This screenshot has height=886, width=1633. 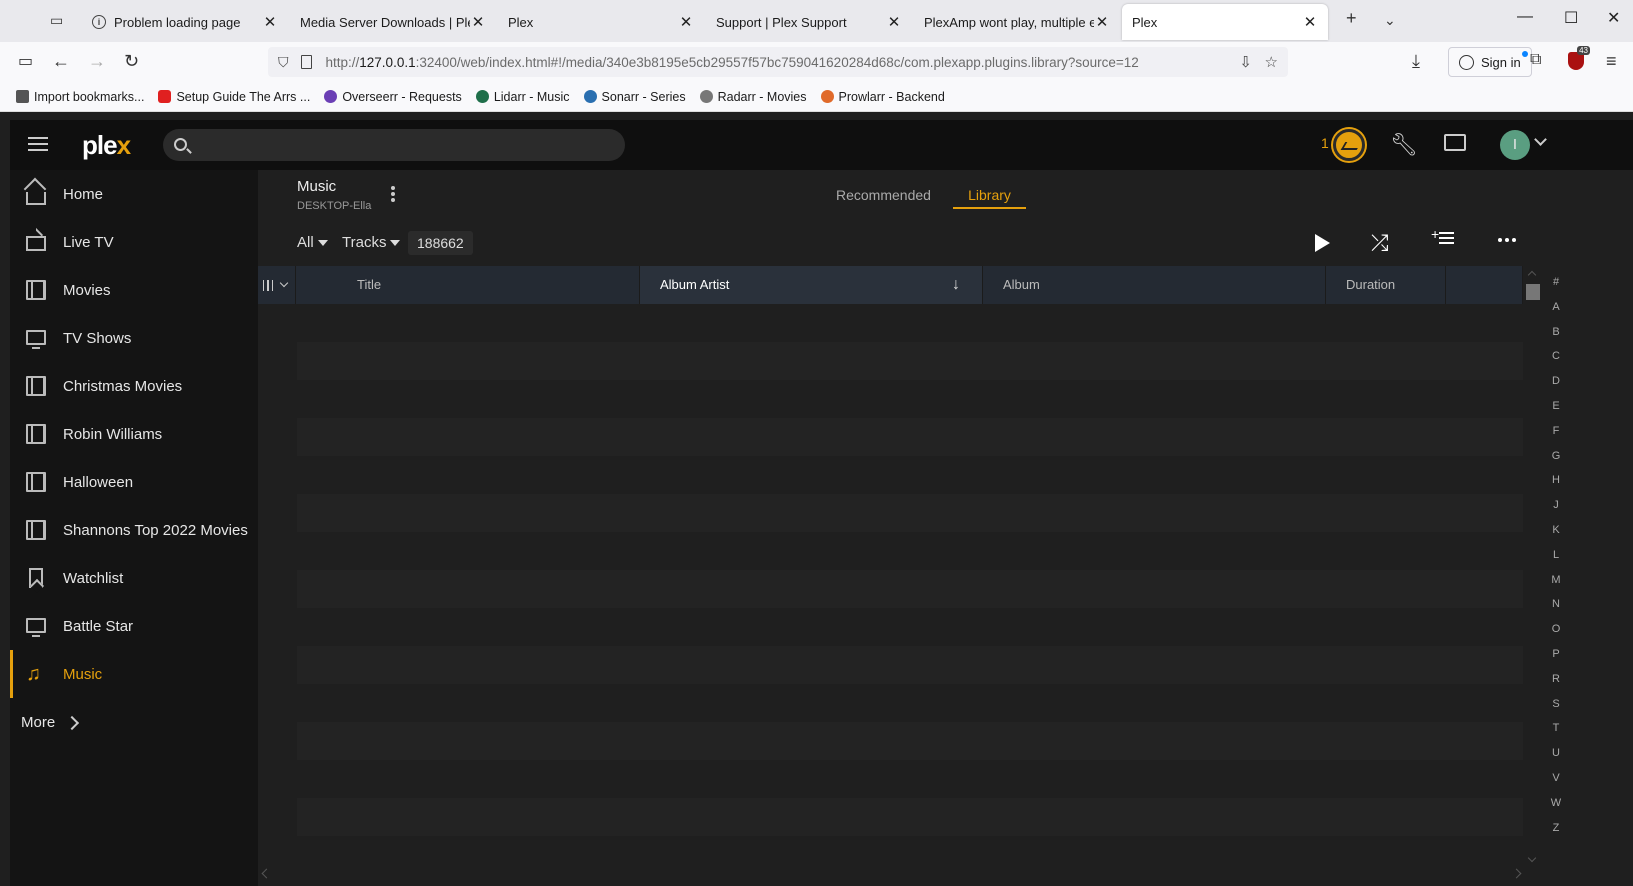 What do you see at coordinates (134, 194) in the screenshot?
I see `sidebar-item-home: Home` at bounding box center [134, 194].